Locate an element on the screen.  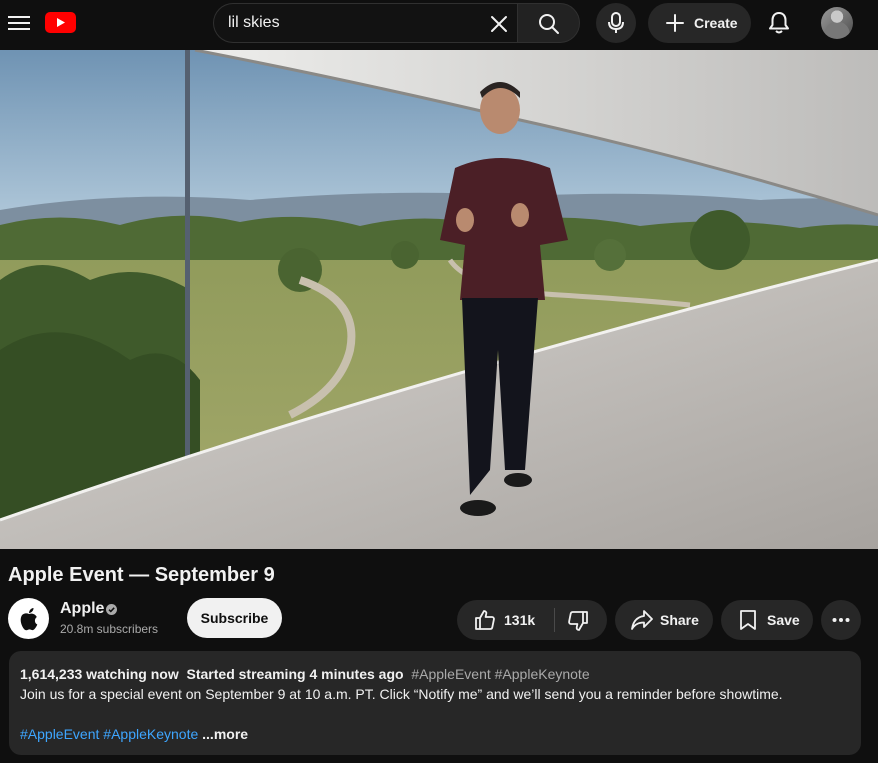
notifications-button is located at coordinates (779, 23).